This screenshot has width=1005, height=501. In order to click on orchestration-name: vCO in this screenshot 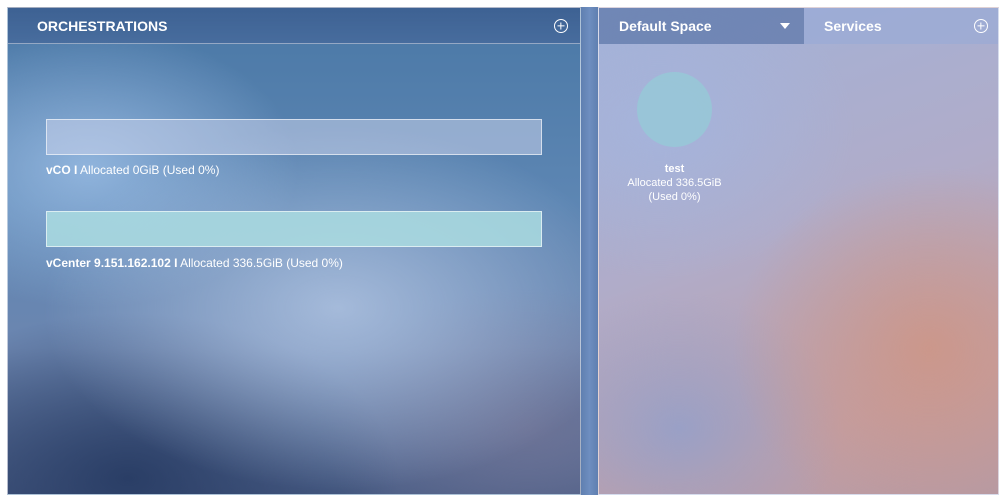, I will do `click(58, 170)`.